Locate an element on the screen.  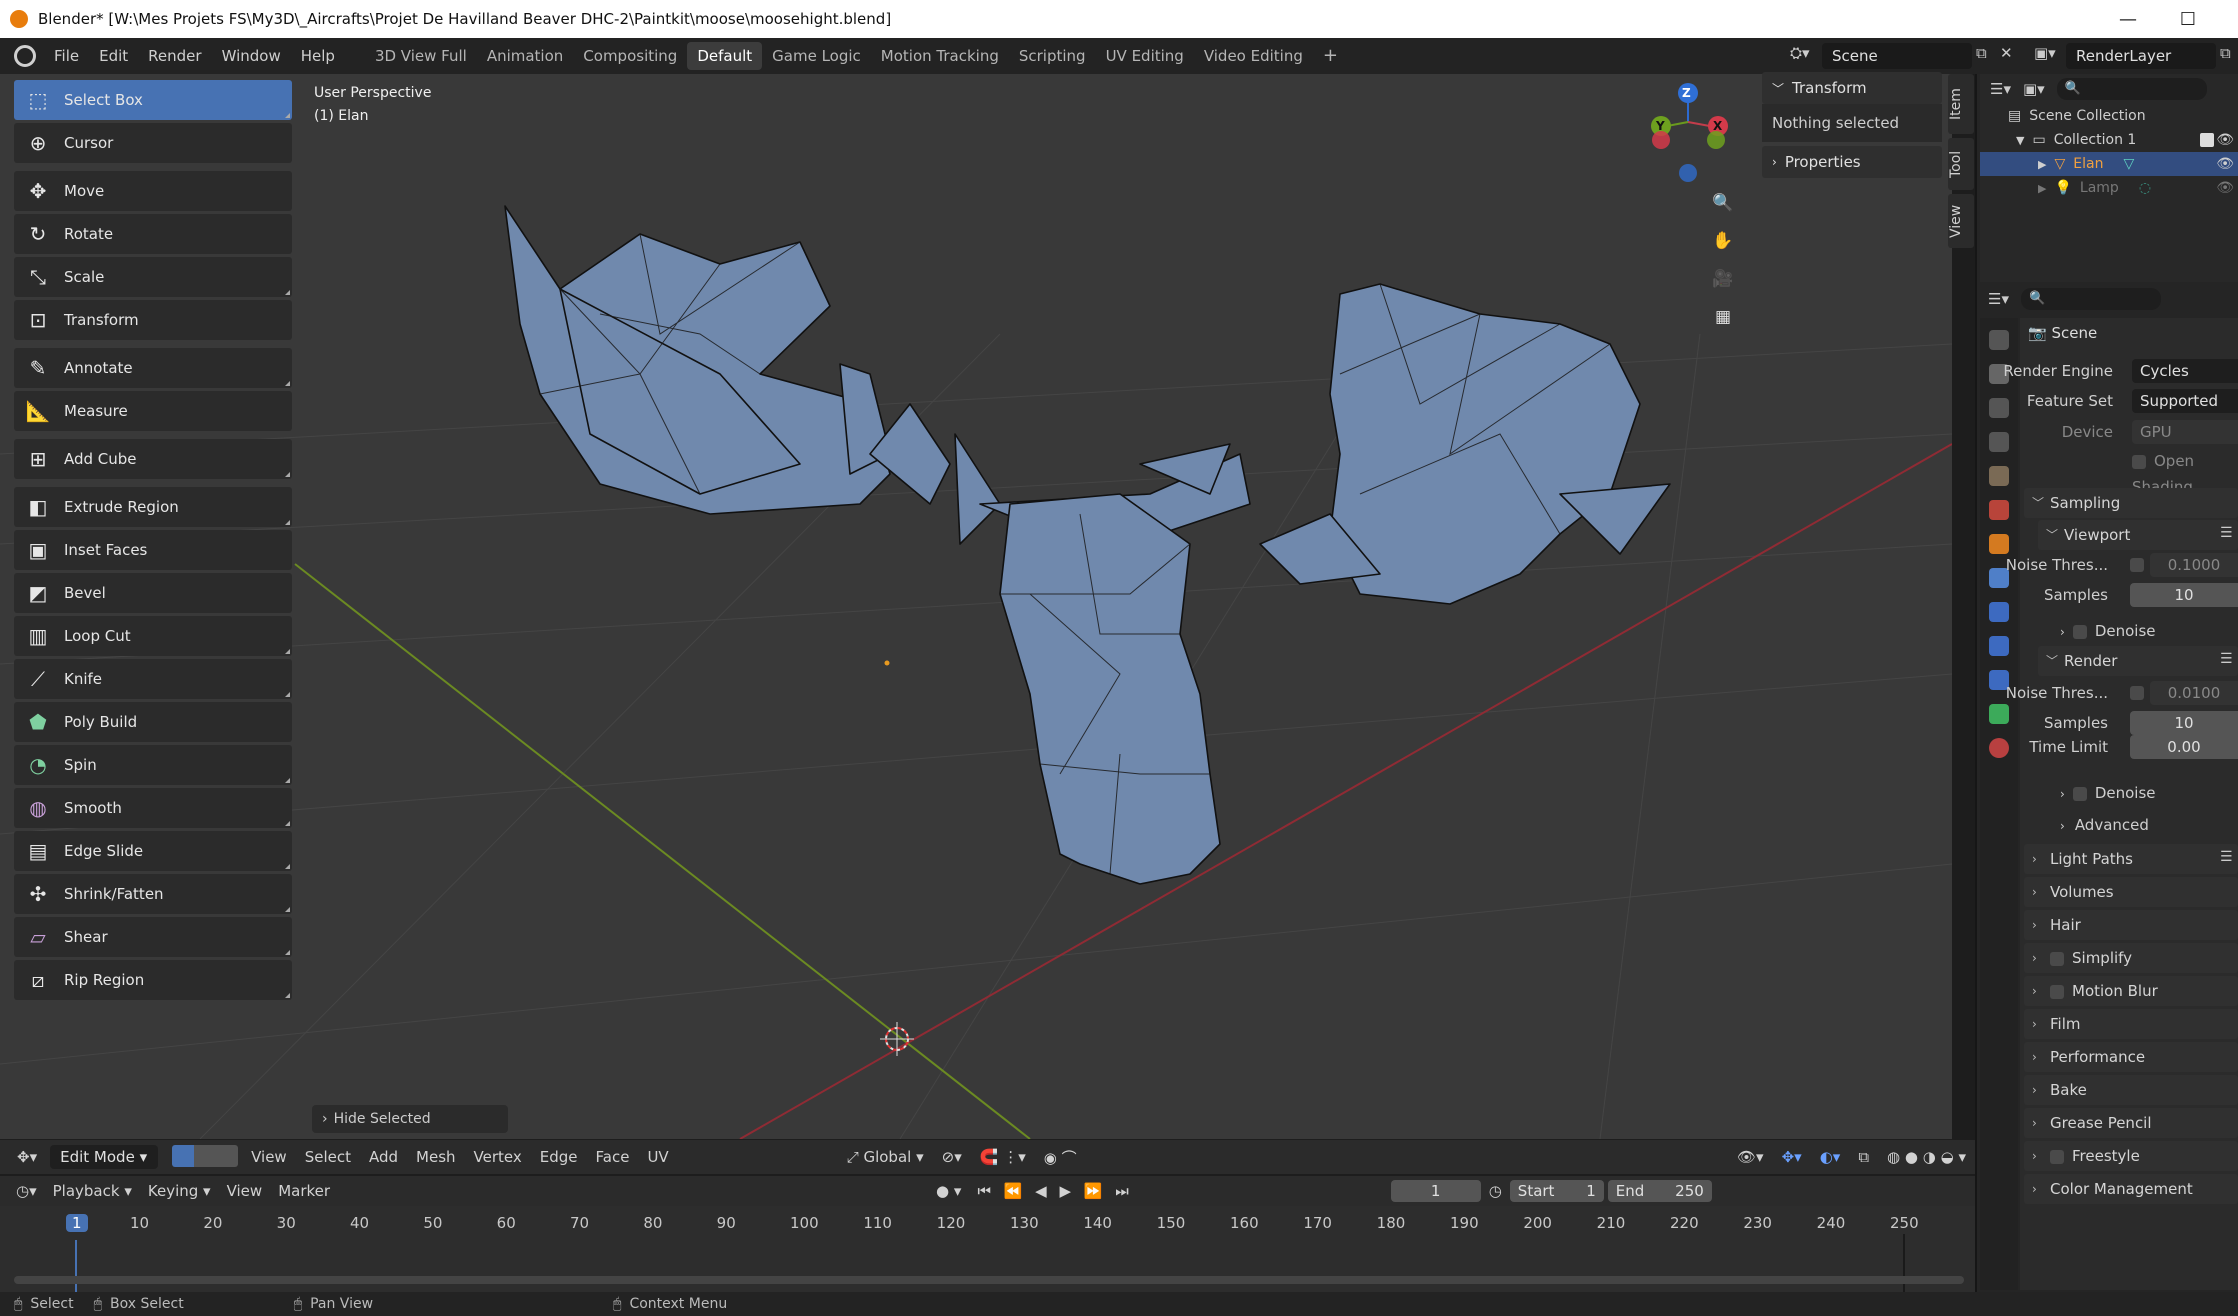
material-props-icon is located at coordinates (1999, 748).